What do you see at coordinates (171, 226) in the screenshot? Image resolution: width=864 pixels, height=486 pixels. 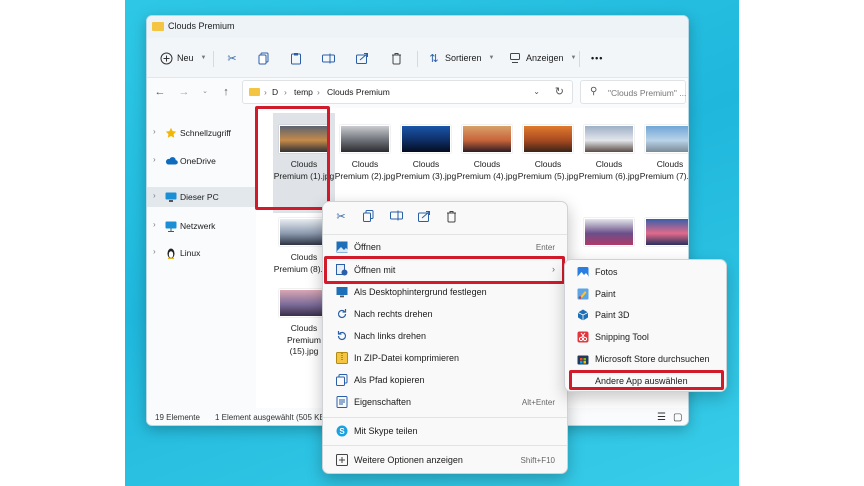 I see `network-icon` at bounding box center [171, 226].